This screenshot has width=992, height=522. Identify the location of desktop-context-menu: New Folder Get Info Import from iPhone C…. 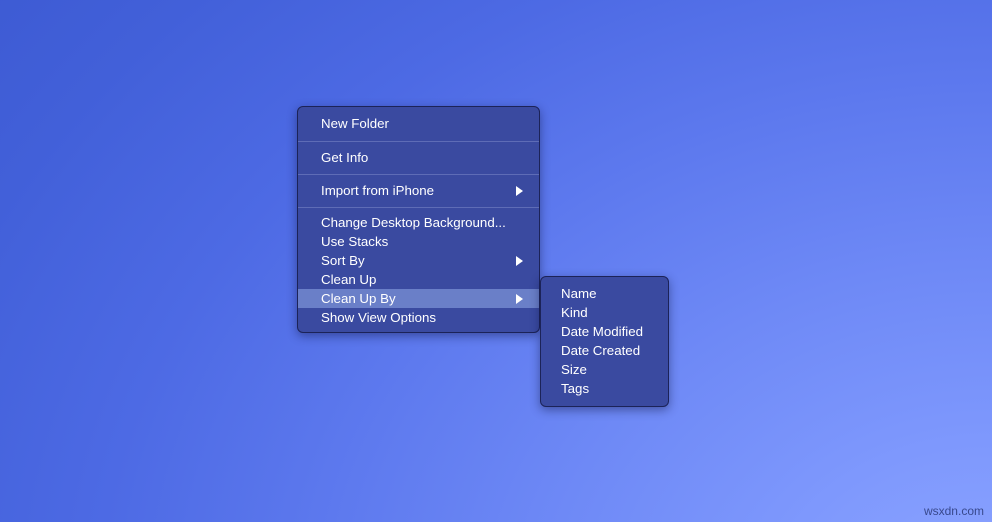
(418, 219).